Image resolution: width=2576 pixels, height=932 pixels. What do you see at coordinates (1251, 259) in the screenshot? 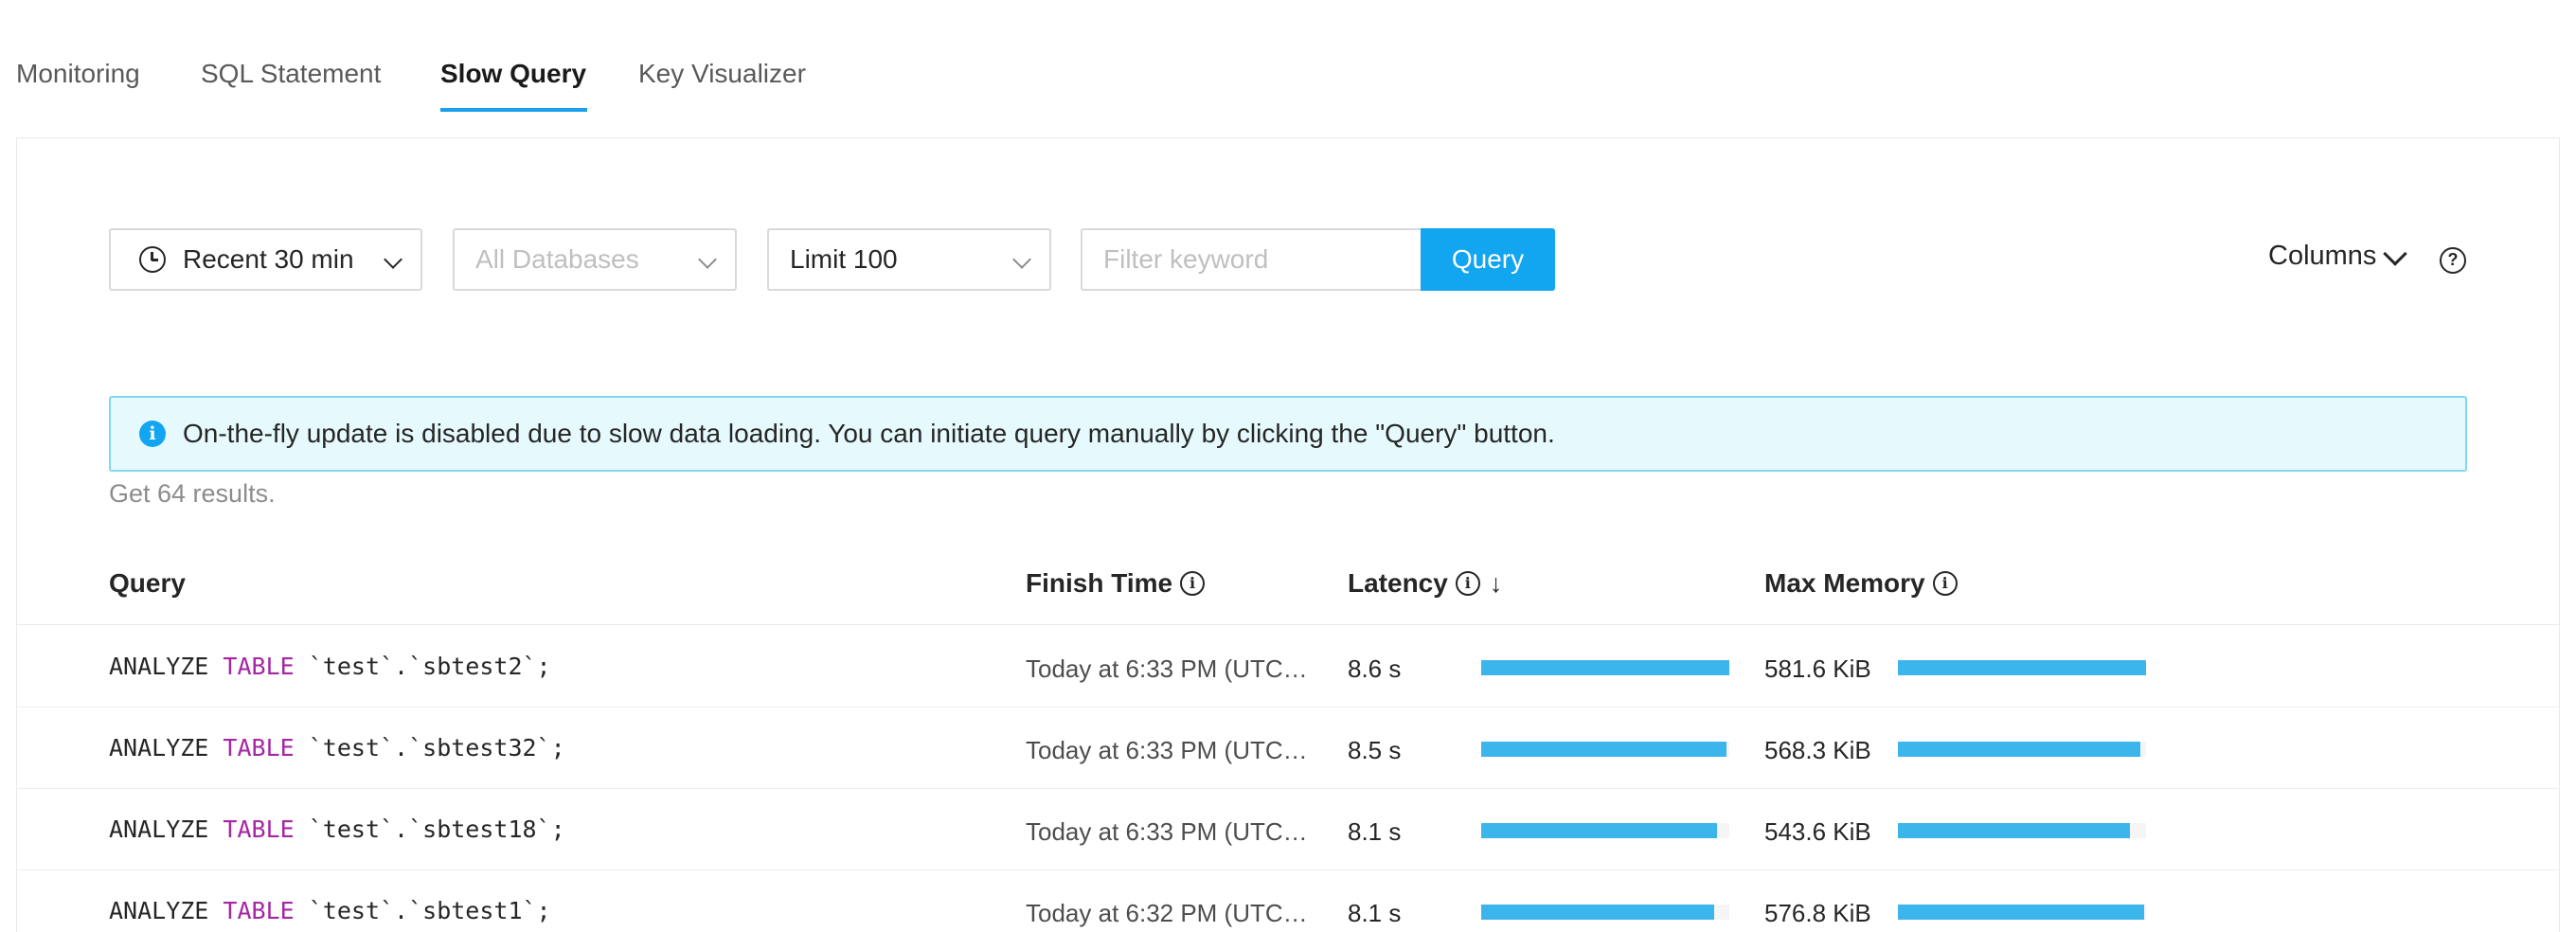
I see `filter-keyword-input` at bounding box center [1251, 259].